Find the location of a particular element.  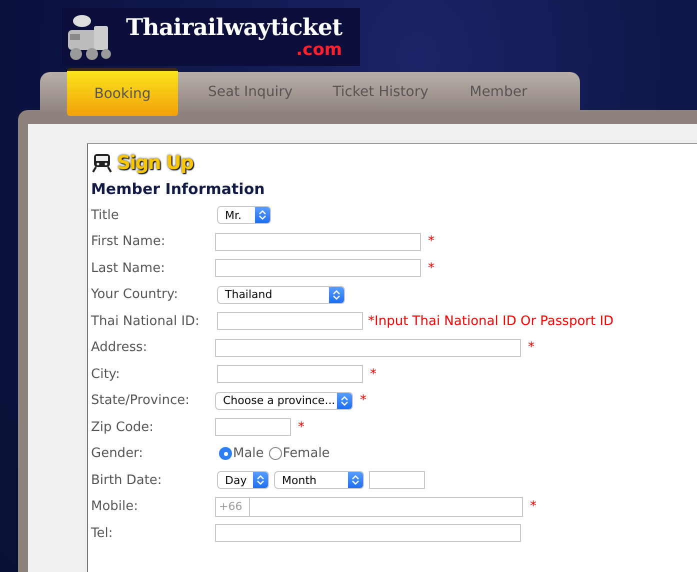

field-label: City: is located at coordinates (106, 374).